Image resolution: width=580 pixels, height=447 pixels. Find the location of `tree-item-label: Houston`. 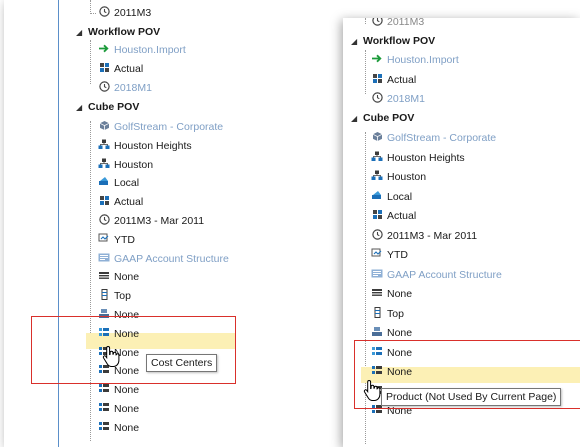

tree-item-label: Houston is located at coordinates (134, 164).